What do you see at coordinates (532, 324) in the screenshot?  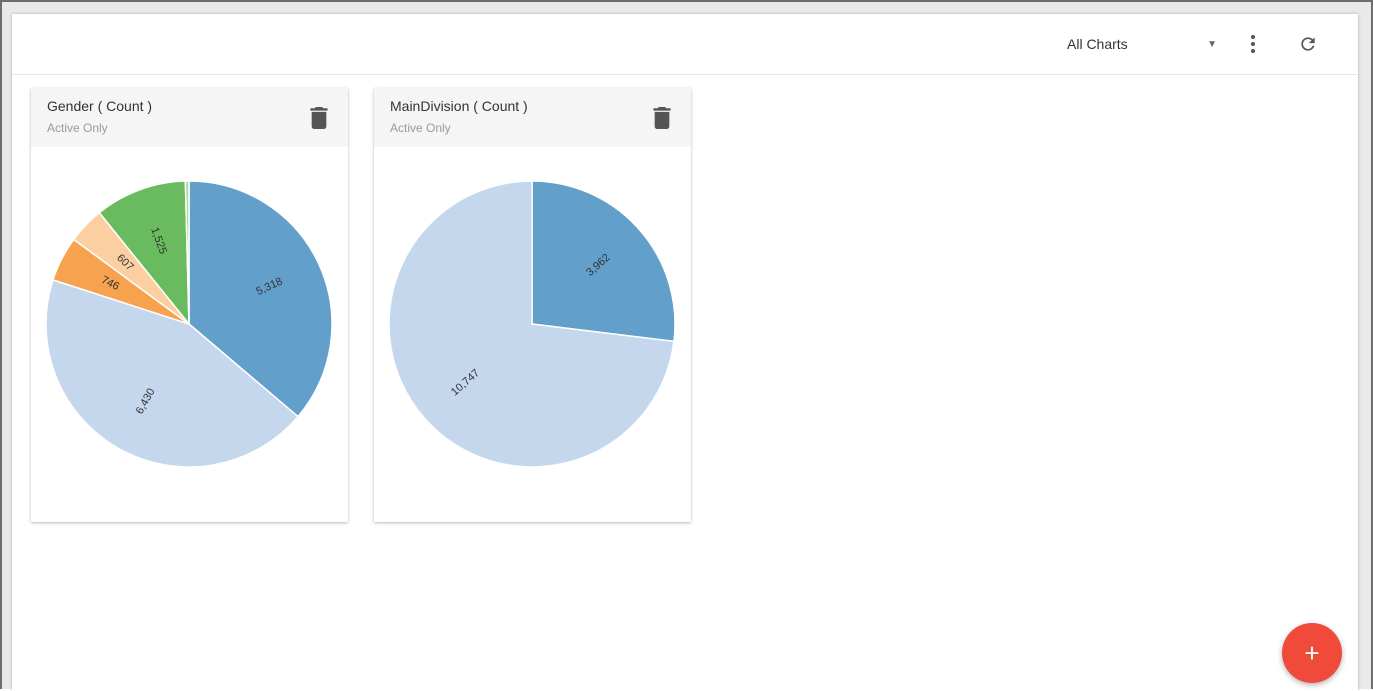 I see `maindivision-pie-chart: 3,96210,747` at bounding box center [532, 324].